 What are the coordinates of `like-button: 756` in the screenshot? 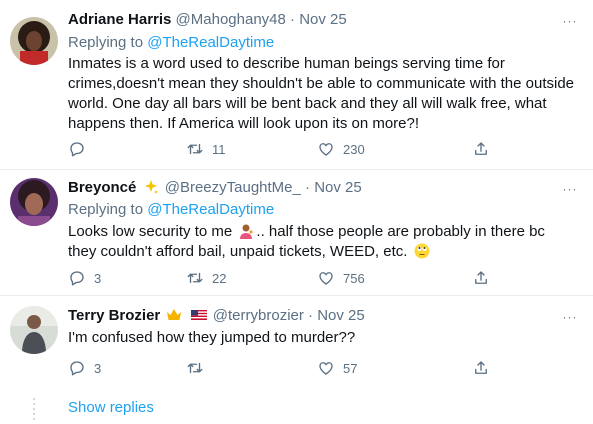 It's located at (341, 278).